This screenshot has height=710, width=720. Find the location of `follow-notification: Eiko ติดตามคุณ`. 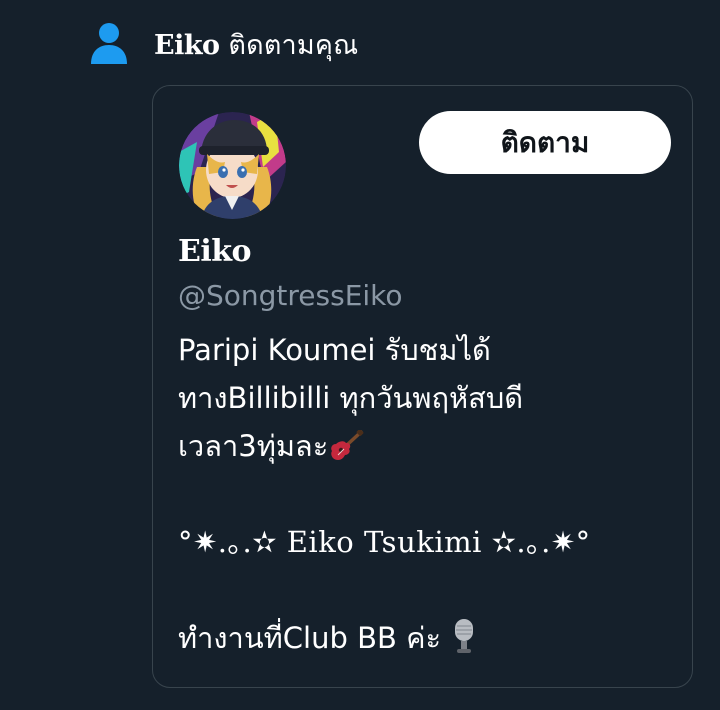

follow-notification: Eiko ติดตามคุณ is located at coordinates (224, 44).